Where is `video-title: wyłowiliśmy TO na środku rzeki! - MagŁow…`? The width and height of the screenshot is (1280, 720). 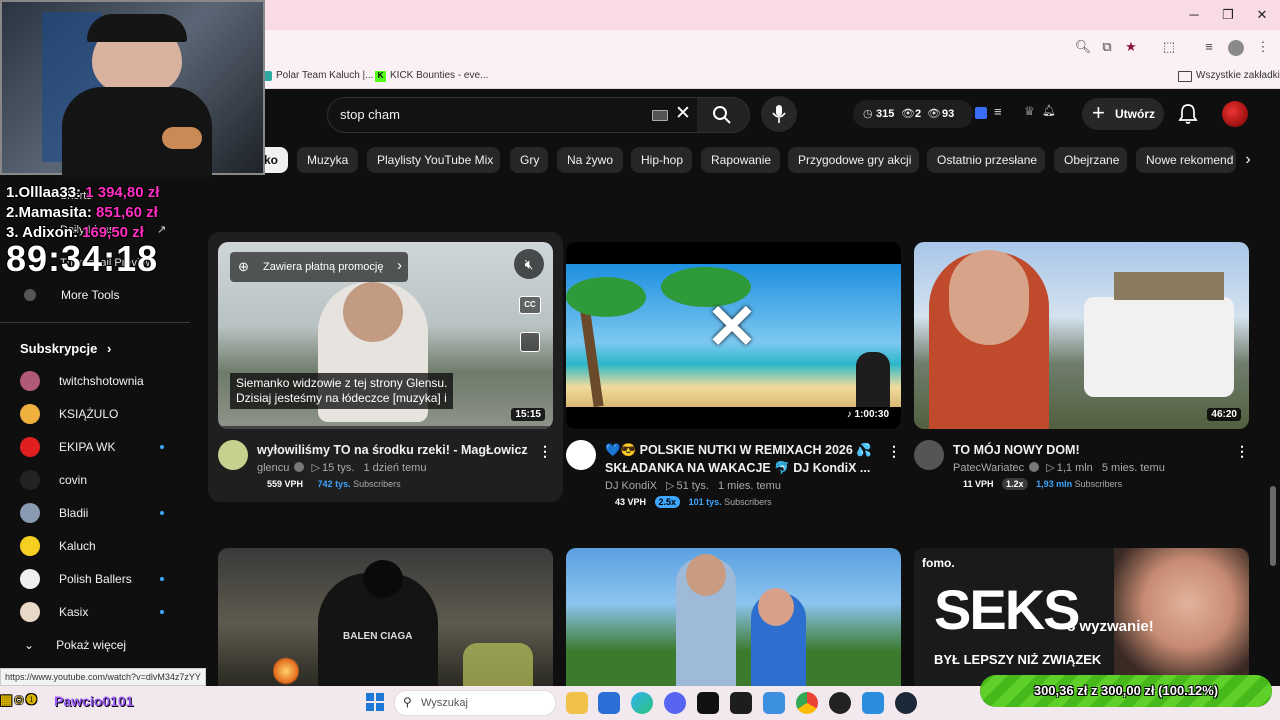
video-title: wyłowiliśmy TO na środku rzeki! - MagŁow… is located at coordinates (394, 450).